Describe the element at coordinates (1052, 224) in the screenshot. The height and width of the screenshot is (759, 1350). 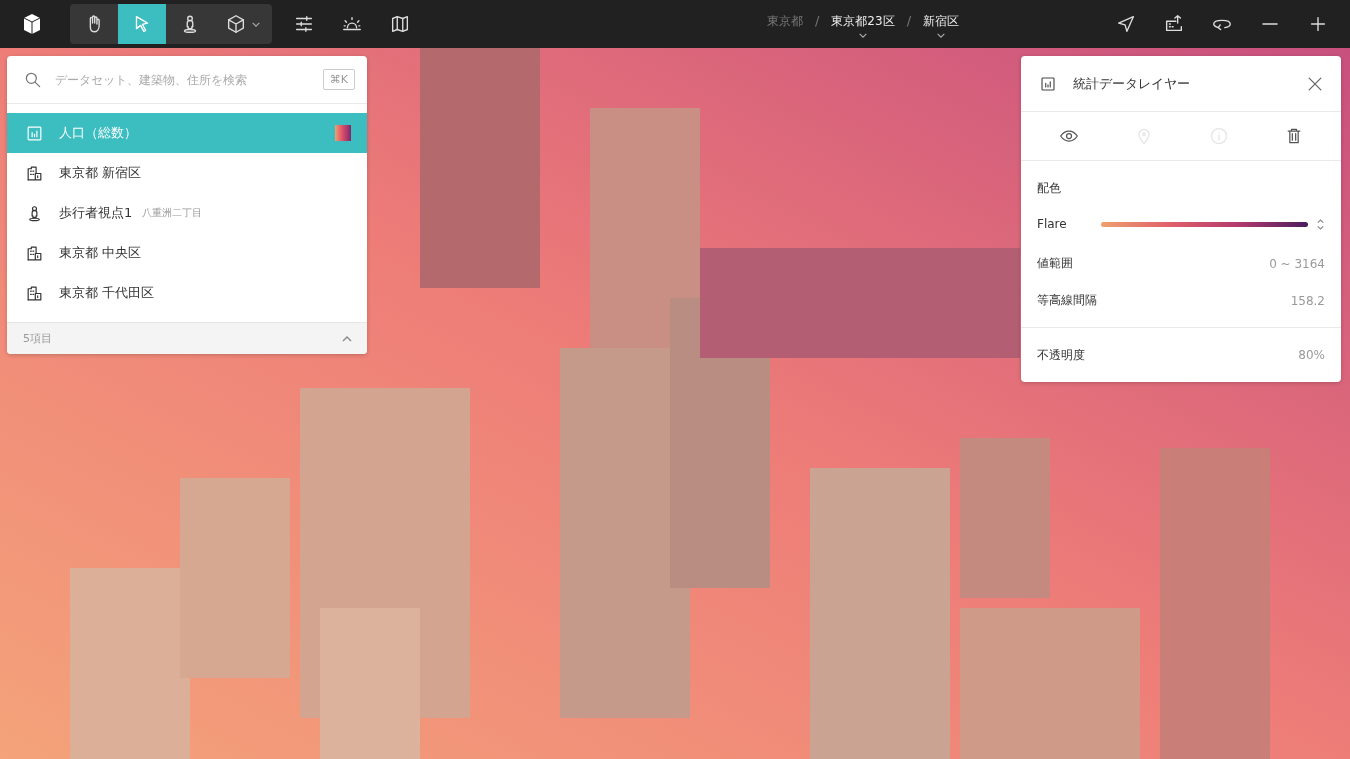
I see `color-scheme-name: Flare` at that location.